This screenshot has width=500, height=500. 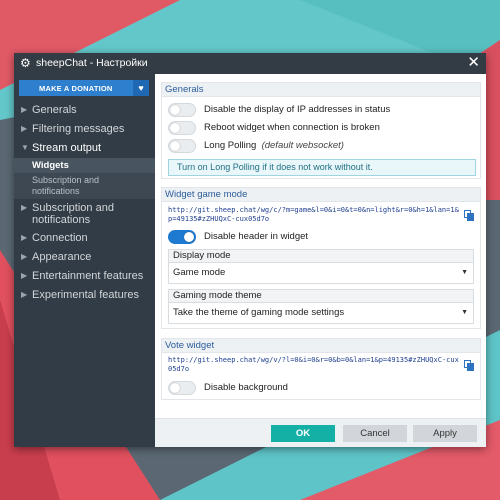 I want to click on long-polling-label: Long Polling, so click(x=230, y=145).